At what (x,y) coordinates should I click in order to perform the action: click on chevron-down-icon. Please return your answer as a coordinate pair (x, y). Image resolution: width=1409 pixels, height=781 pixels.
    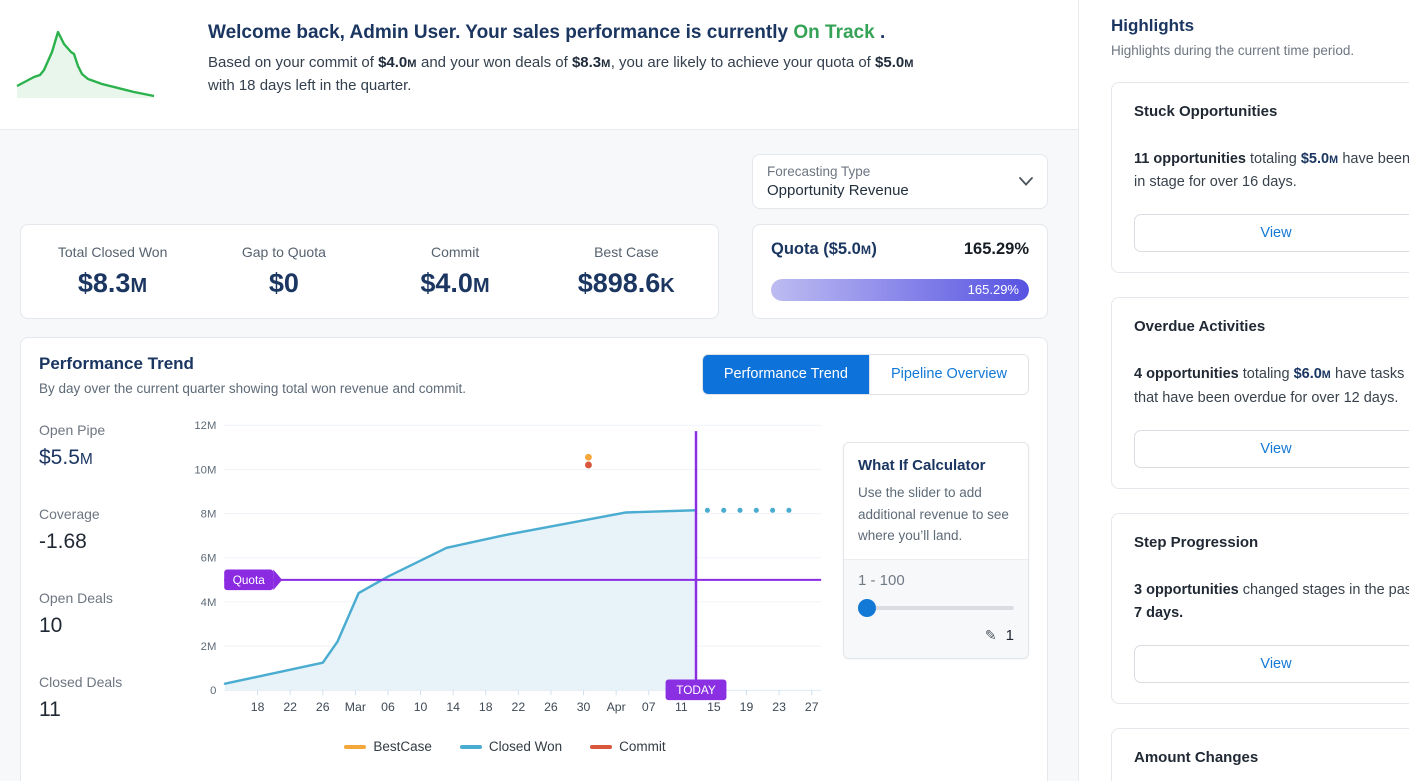
    Looking at the image, I should click on (1026, 181).